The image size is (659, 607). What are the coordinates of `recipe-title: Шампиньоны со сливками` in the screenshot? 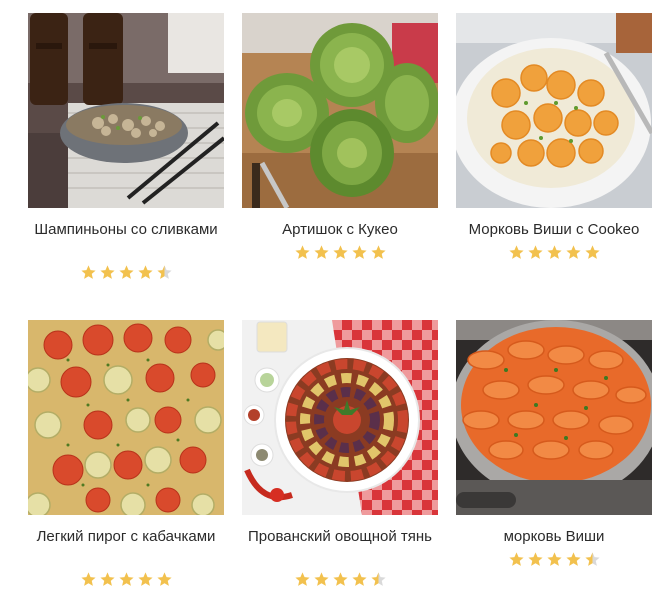 It's located at (126, 240).